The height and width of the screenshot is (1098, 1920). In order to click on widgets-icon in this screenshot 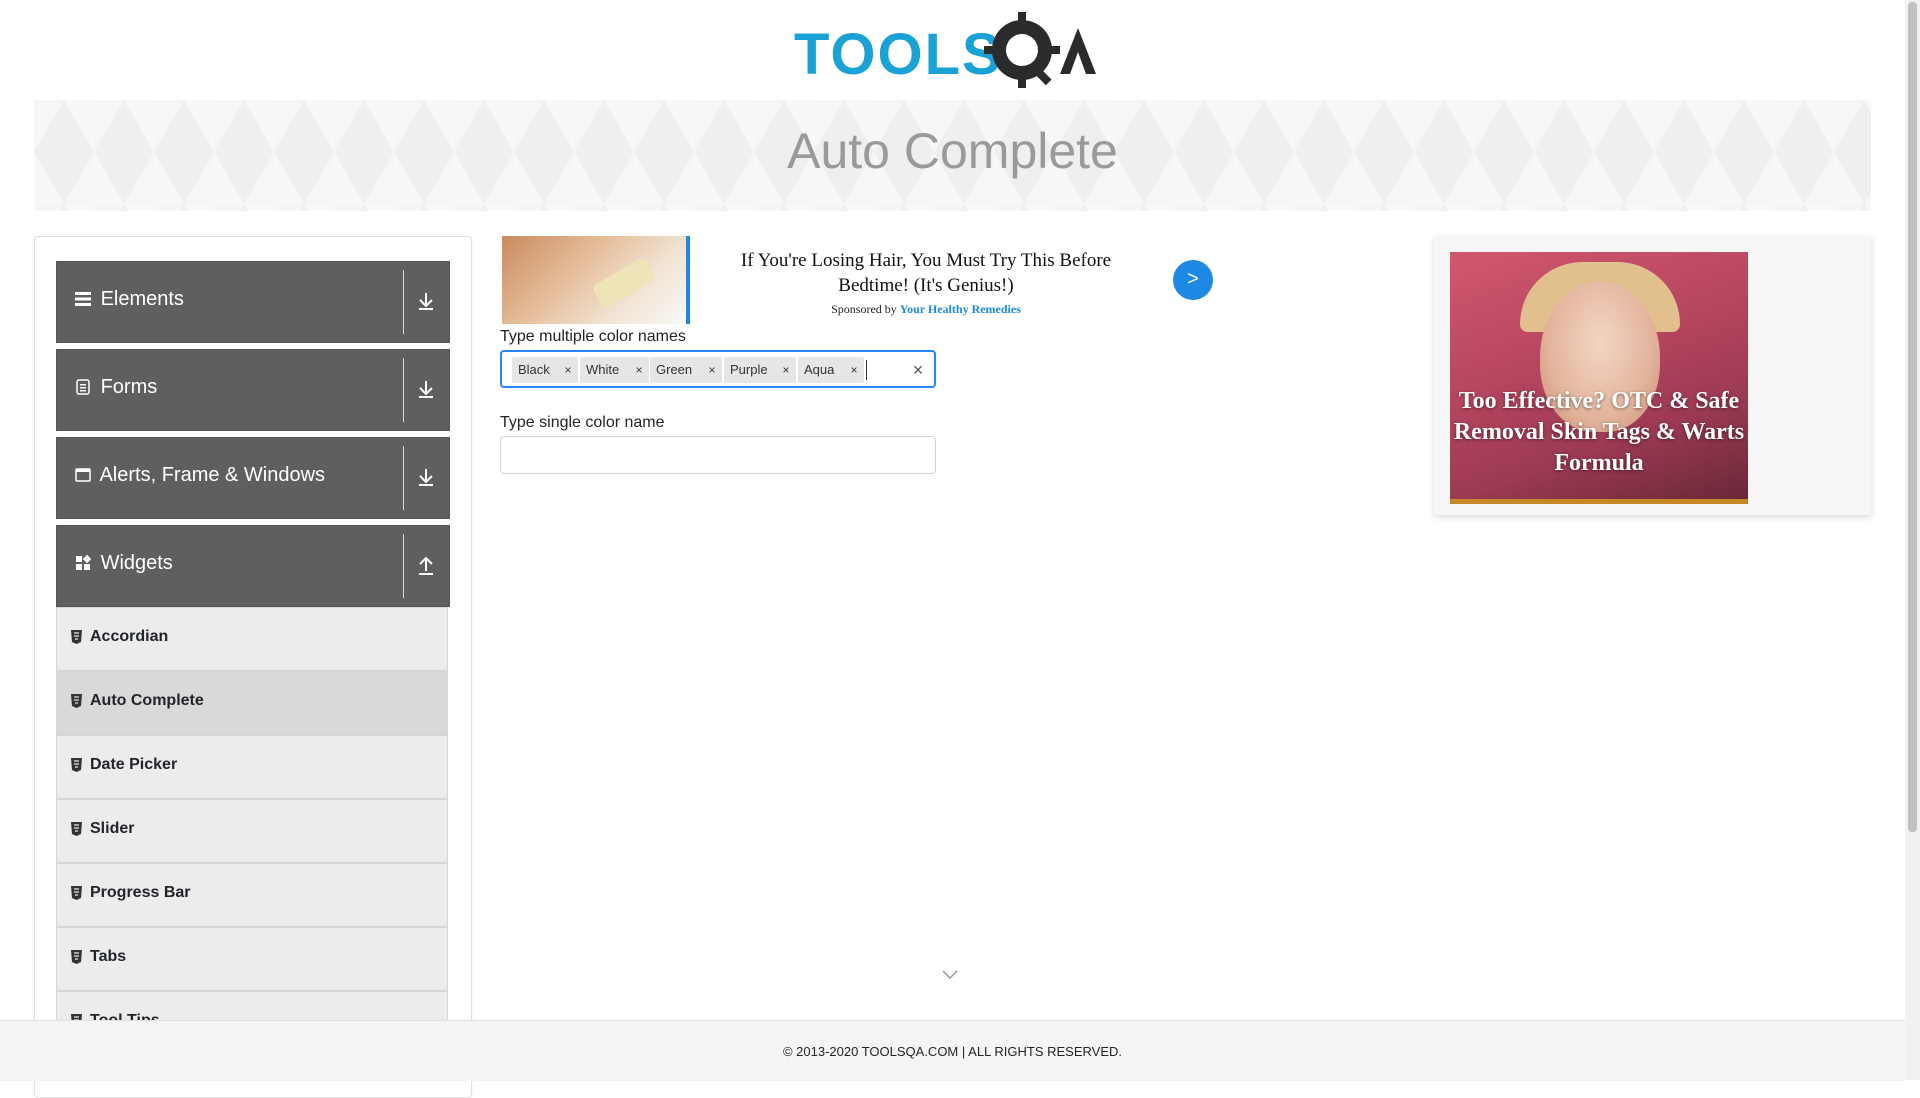, I will do `click(83, 562)`.